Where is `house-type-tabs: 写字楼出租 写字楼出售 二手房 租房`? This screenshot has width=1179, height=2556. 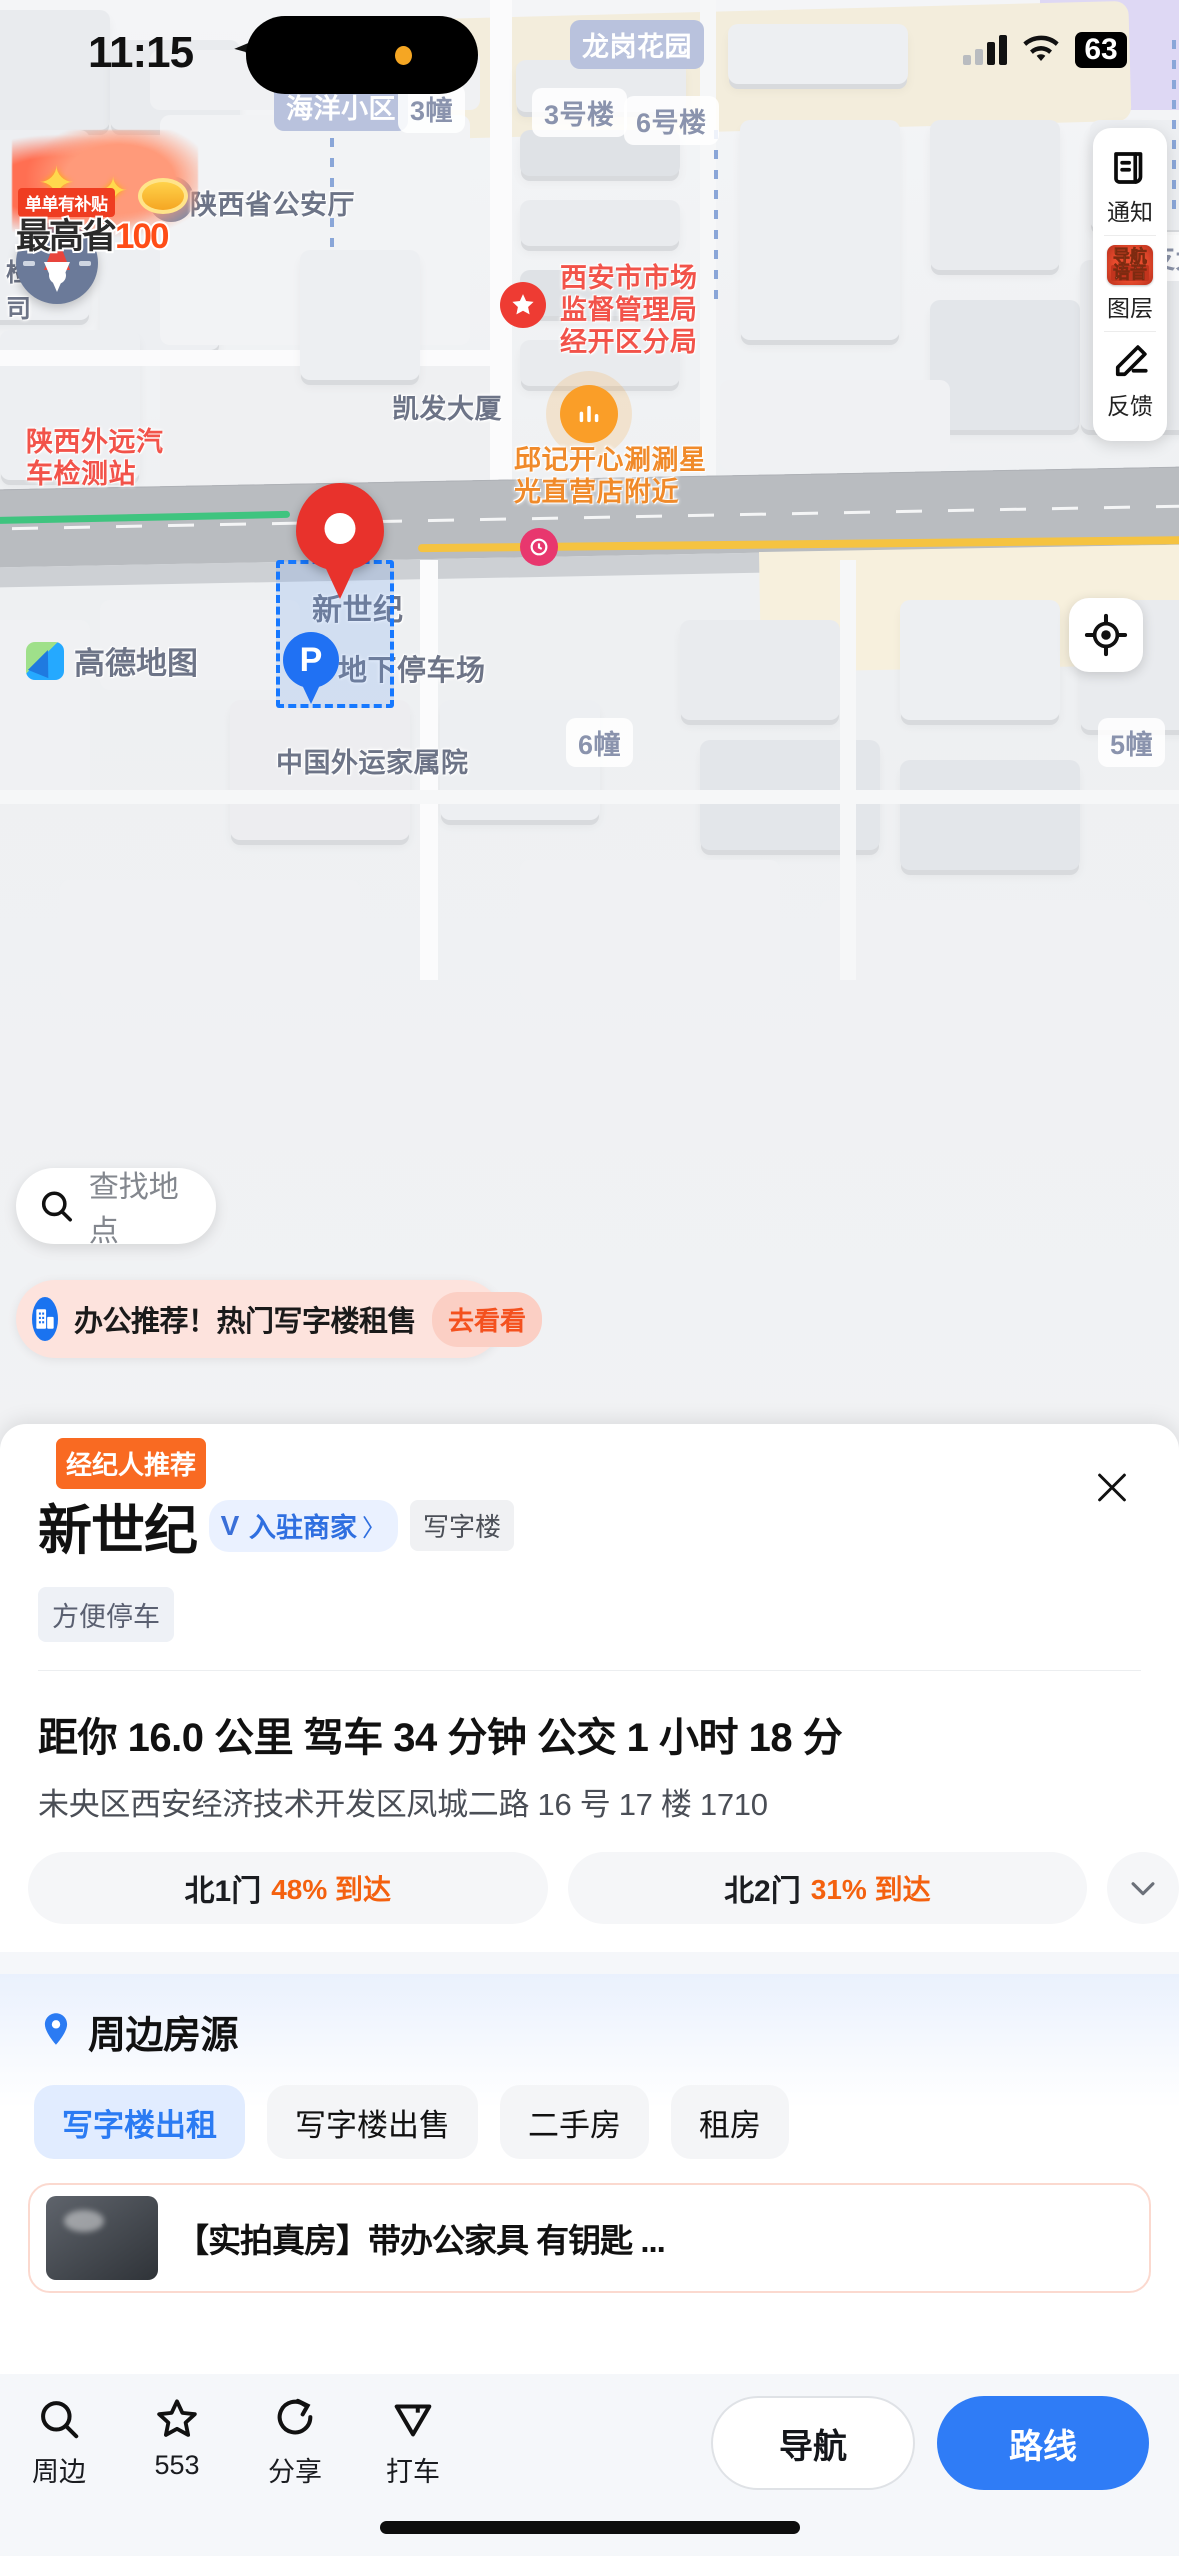 house-type-tabs: 写字楼出租 写字楼出售 二手房 租房 is located at coordinates (606, 2122).